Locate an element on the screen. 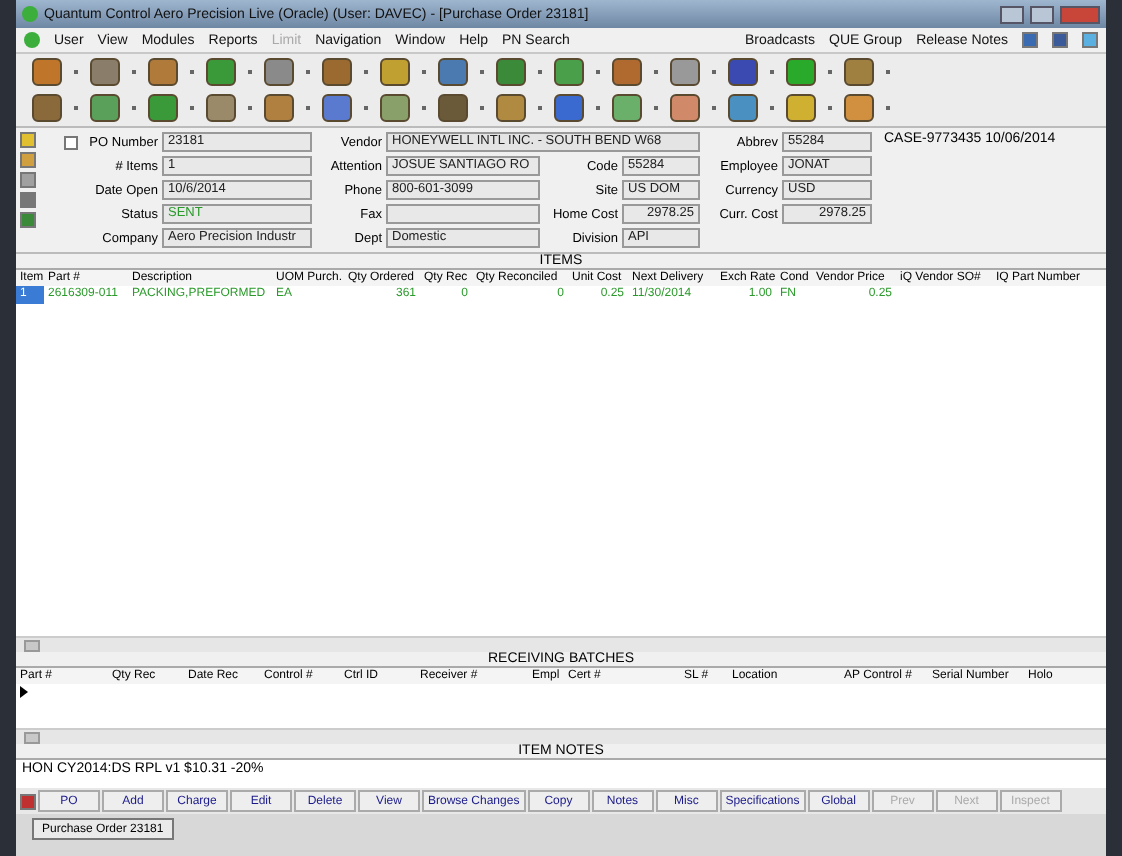 Image resolution: width=1122 pixels, height=856 pixels. row-pointer-icon is located at coordinates (24, 692).